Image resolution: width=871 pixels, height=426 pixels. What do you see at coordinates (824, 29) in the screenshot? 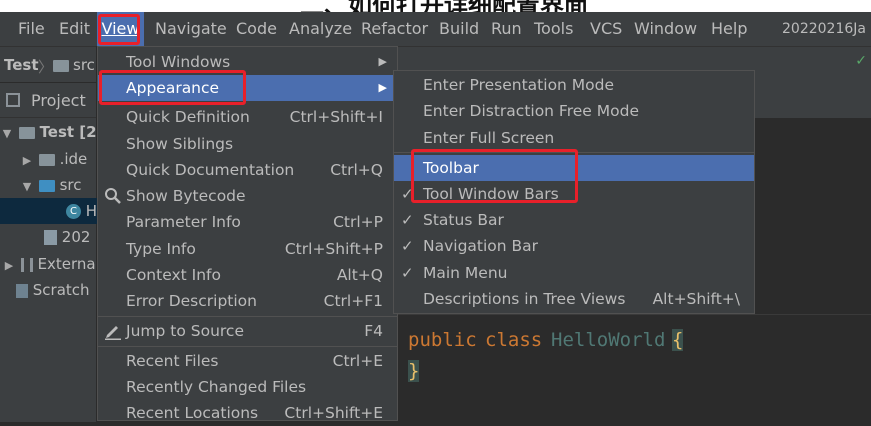
I see `window-project-title: 20220216Ja` at bounding box center [824, 29].